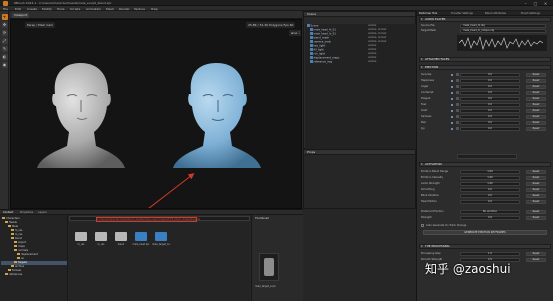  What do you see at coordinates (320, 42) in the screenshot?
I see `scene-item: camera_main` at bounding box center [320, 42].